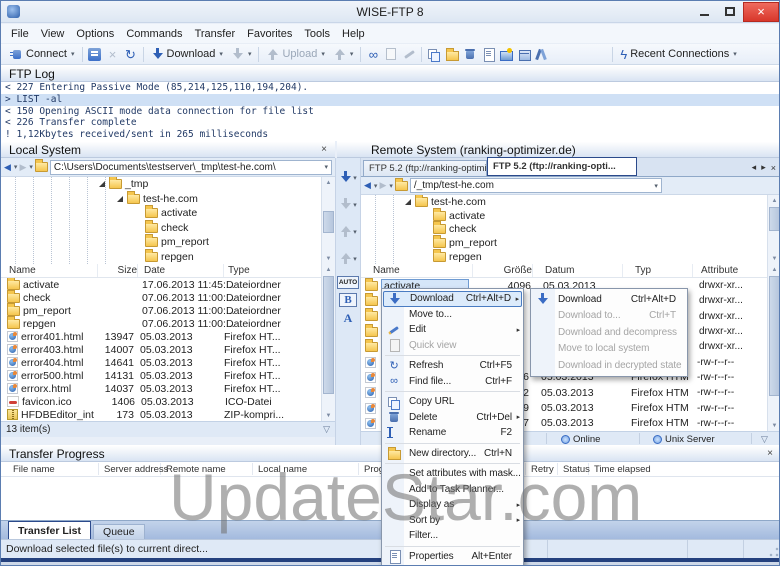  I want to click on menu-transfer: Transfer, so click(215, 34).